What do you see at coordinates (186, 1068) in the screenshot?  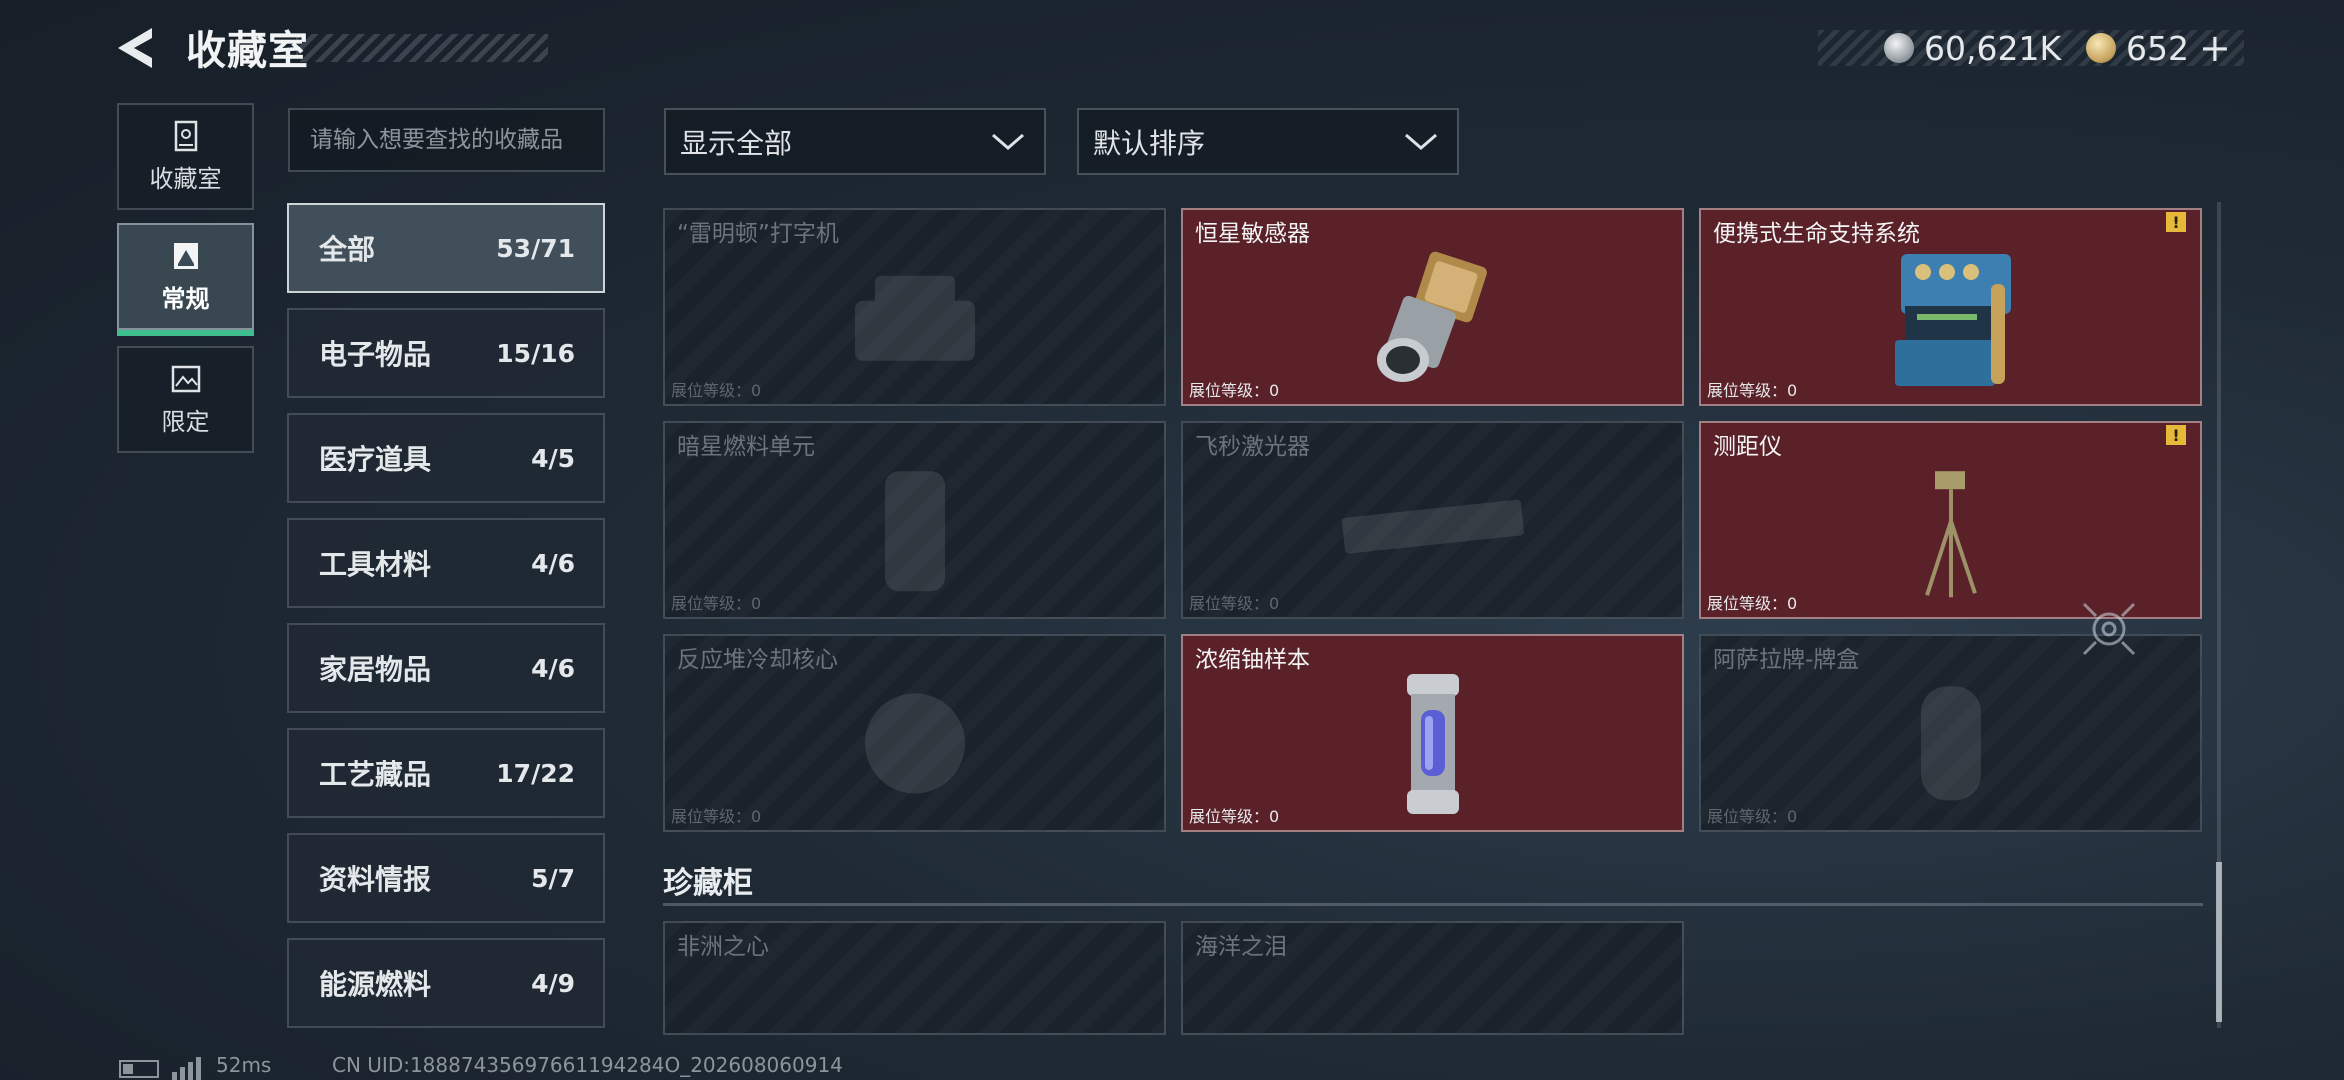 I see `signal-icon` at bounding box center [186, 1068].